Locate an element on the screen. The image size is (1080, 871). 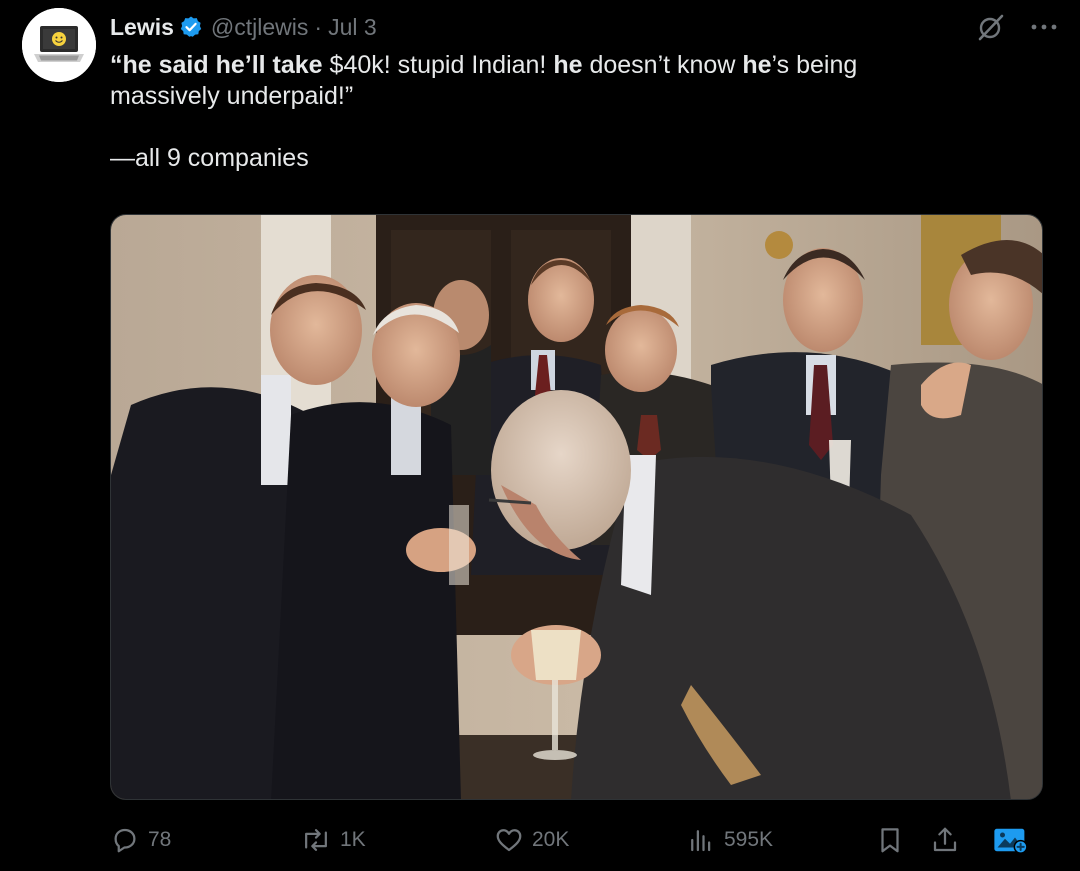
text-amount: $40k is located at coordinates (353, 65).